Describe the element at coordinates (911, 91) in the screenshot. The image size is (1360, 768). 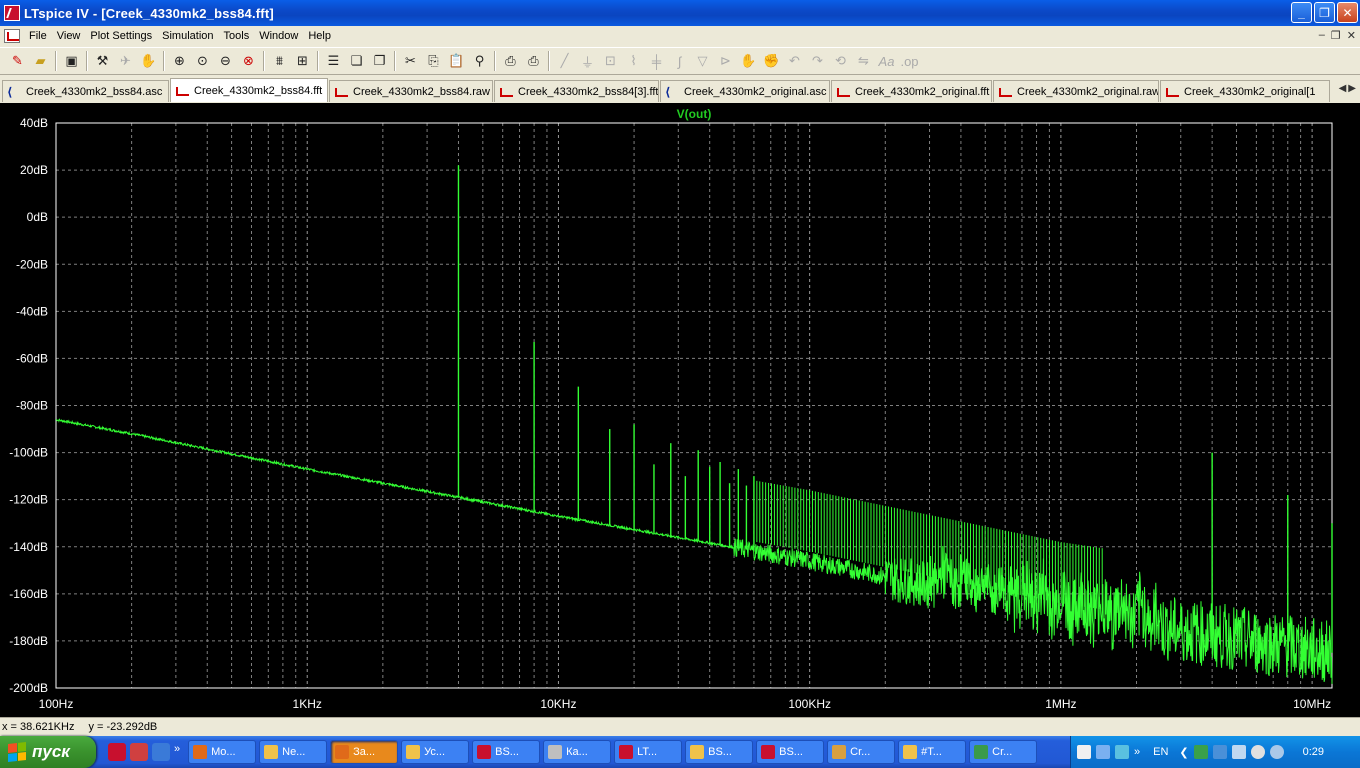
I see `tab-5: Creek_4330mk2_original.fft` at that location.